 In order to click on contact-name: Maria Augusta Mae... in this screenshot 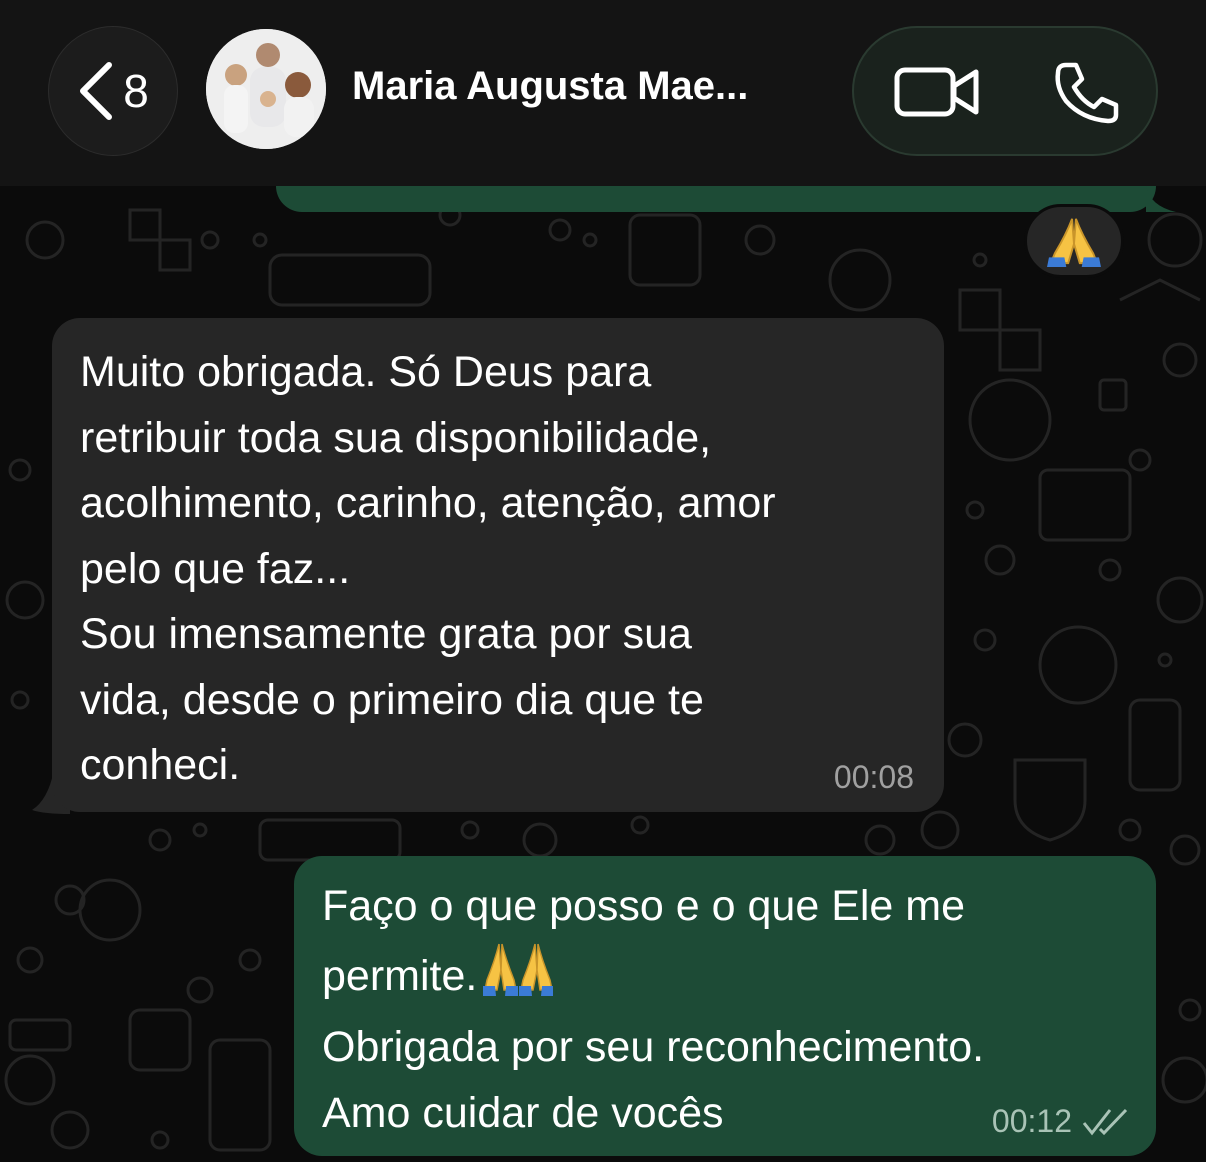, I will do `click(550, 86)`.